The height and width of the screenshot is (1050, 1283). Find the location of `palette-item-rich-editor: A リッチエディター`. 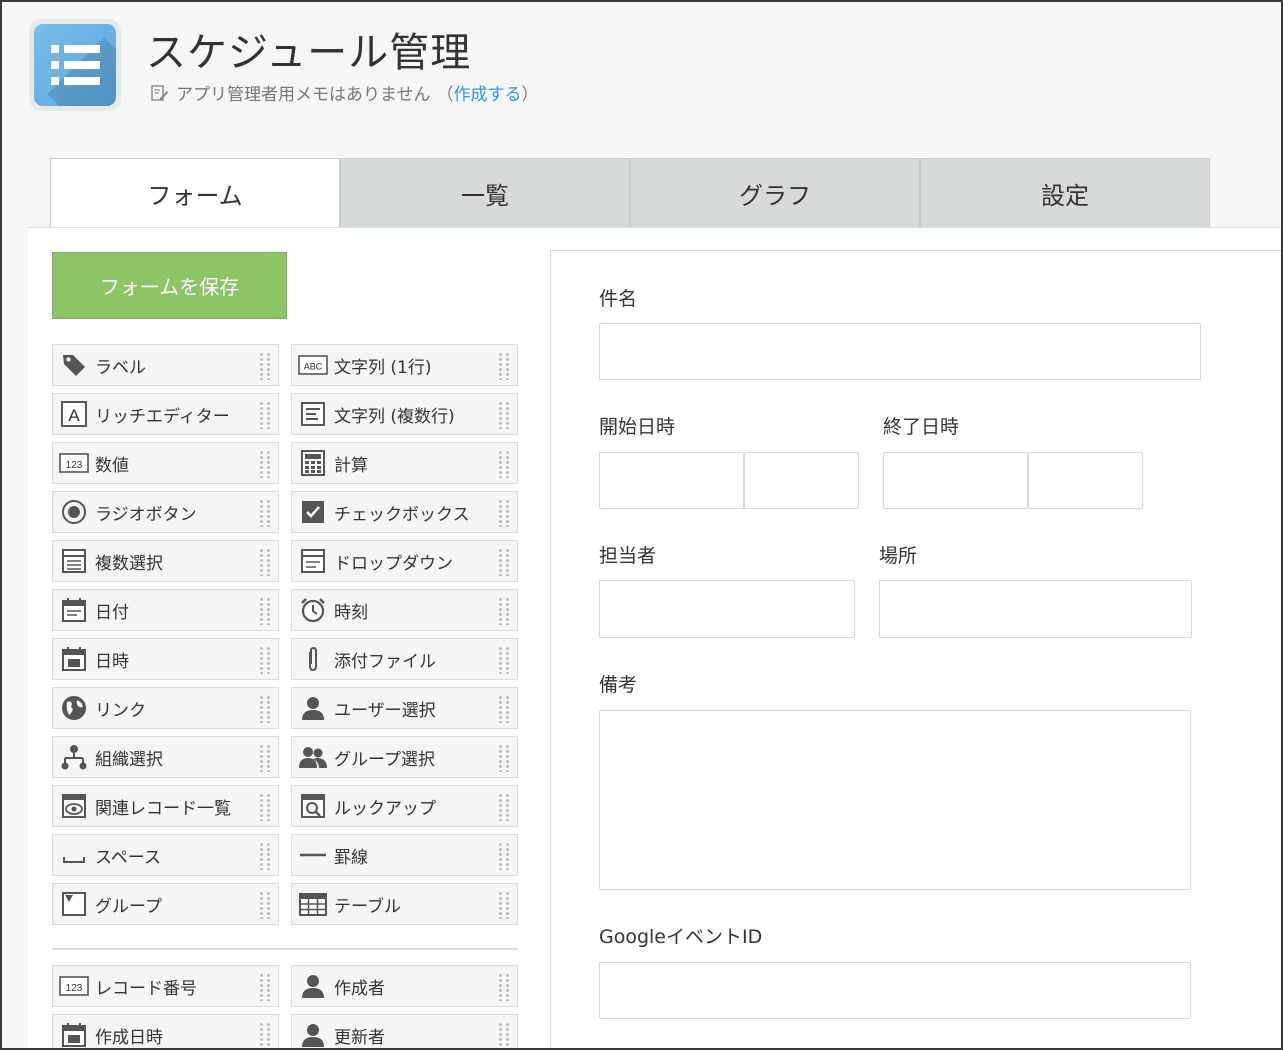

palette-item-rich-editor: A リッチエディター is located at coordinates (165, 414).